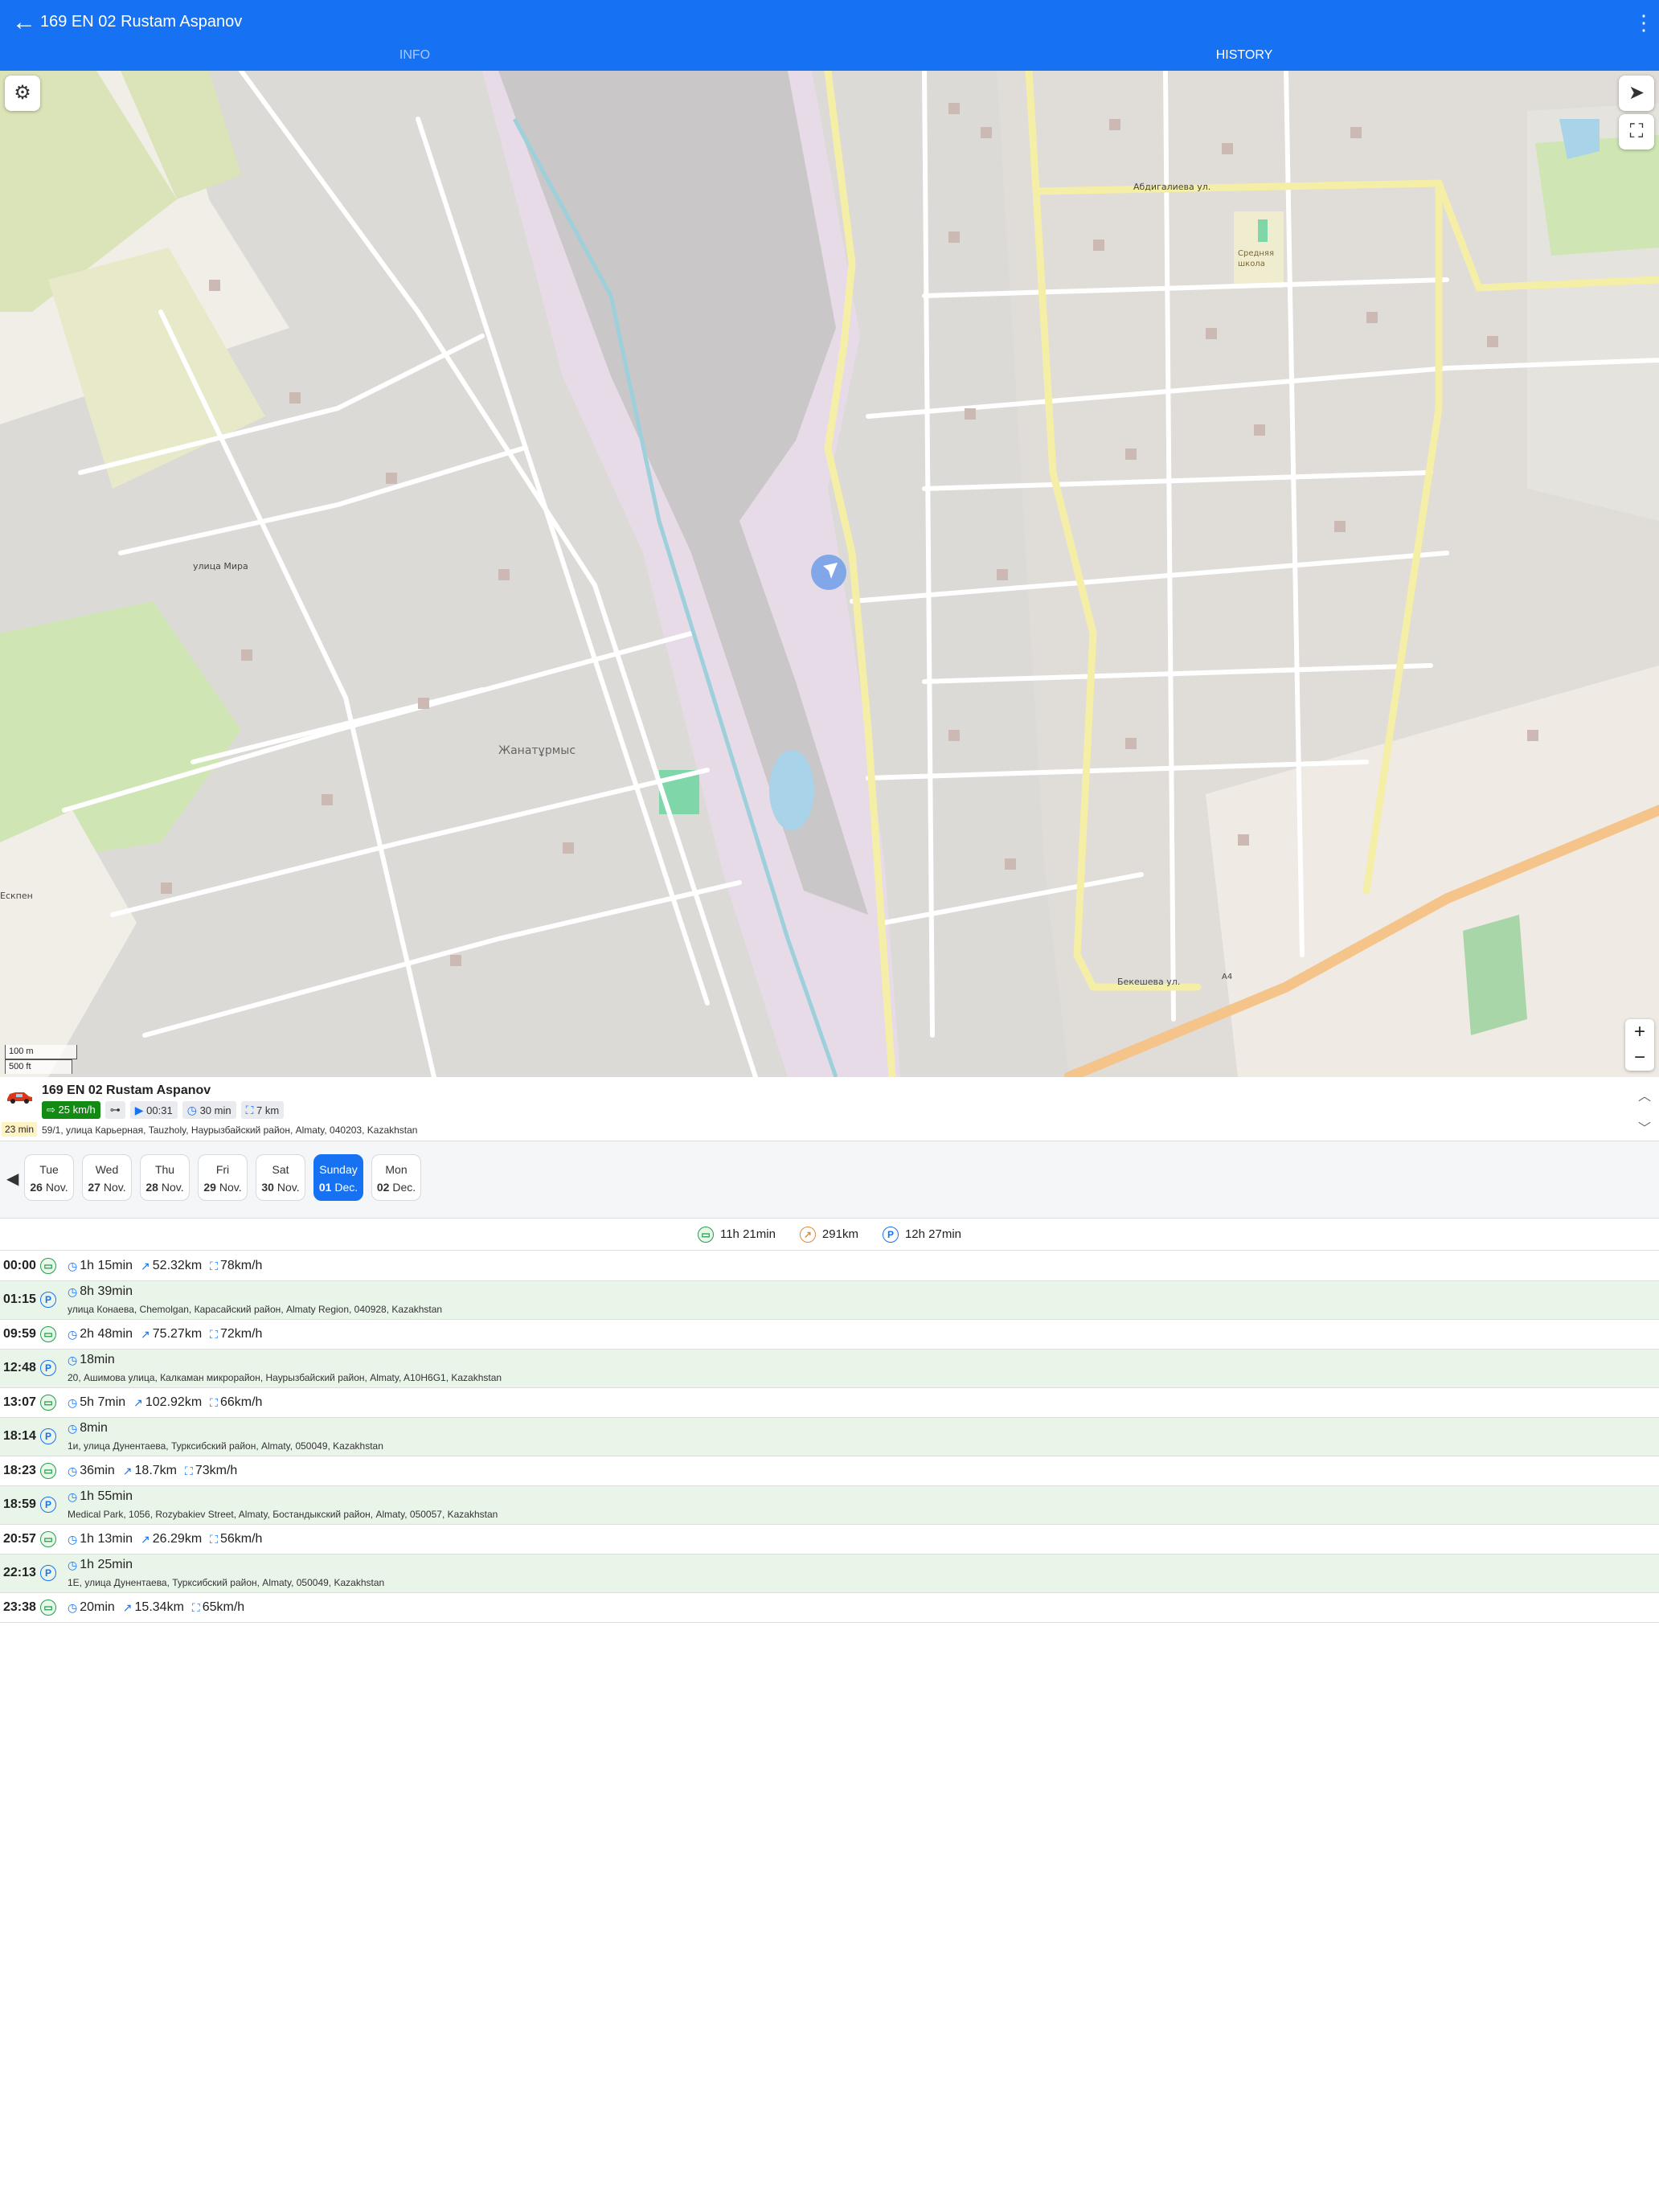 Image resolution: width=1659 pixels, height=2212 pixels. What do you see at coordinates (48, 1608) in the screenshot?
I see `drive-icon: ▭` at bounding box center [48, 1608].